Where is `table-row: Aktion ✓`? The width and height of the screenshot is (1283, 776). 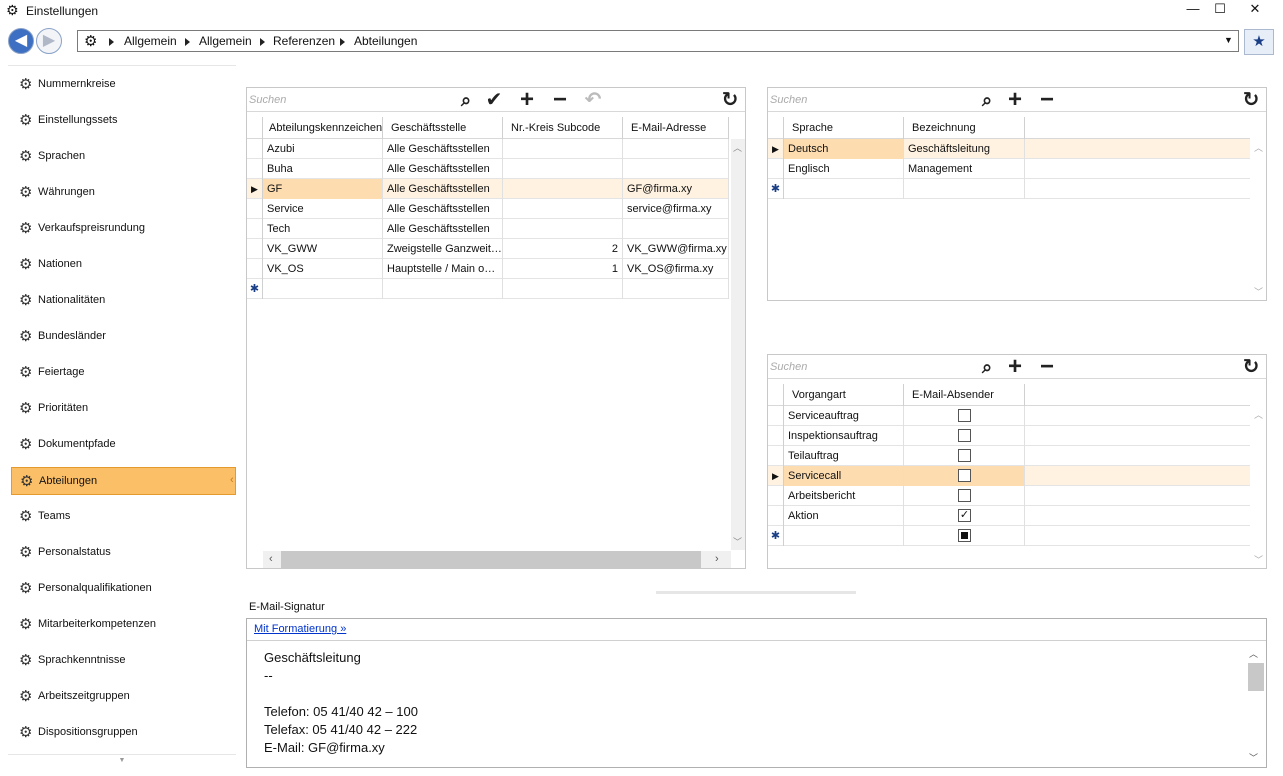
table-row: Aktion ✓ is located at coordinates (1009, 516).